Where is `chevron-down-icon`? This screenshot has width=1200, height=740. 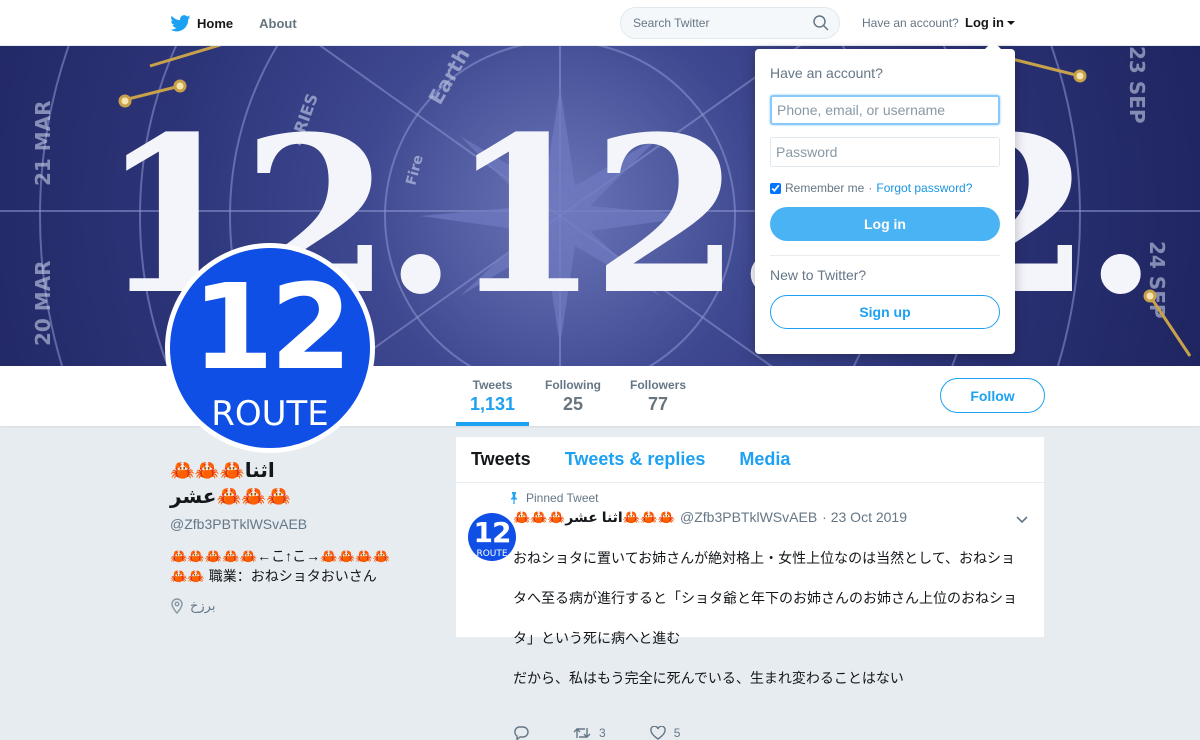 chevron-down-icon is located at coordinates (1022, 520).